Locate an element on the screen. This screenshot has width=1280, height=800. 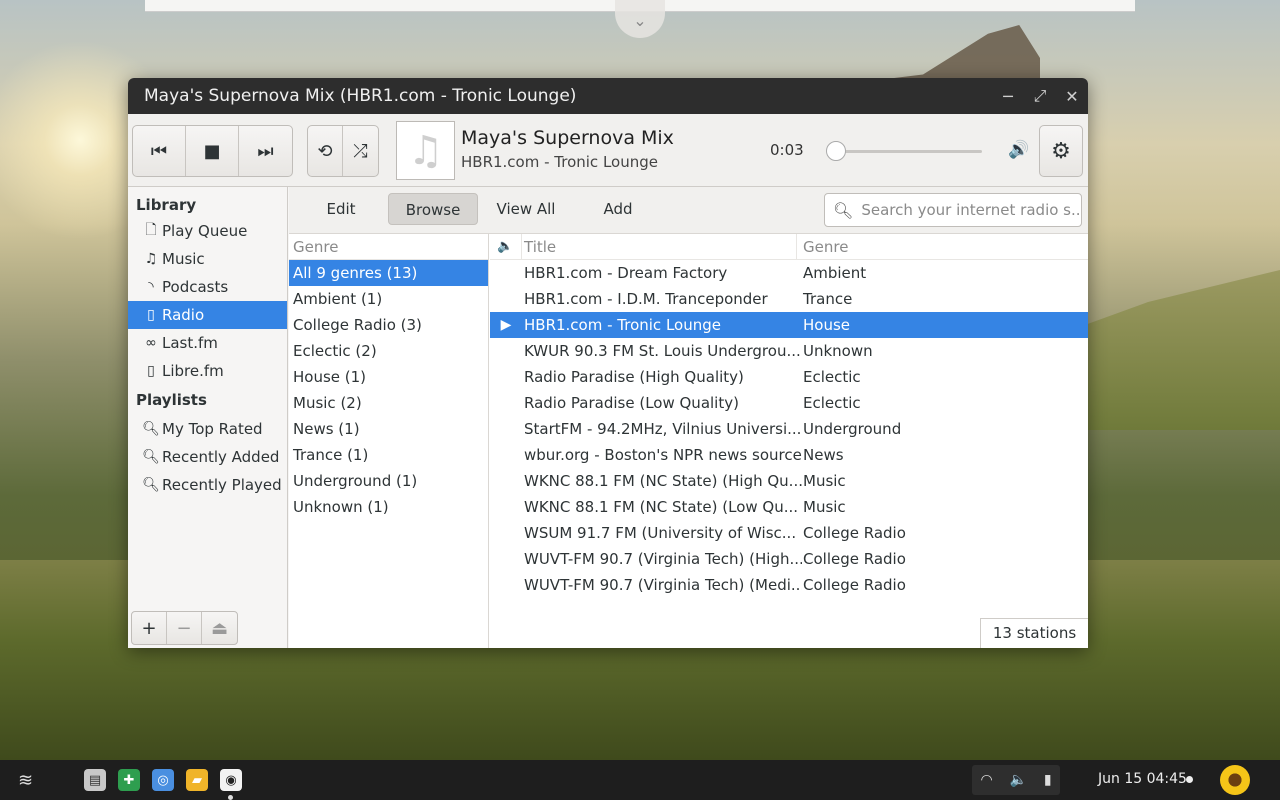
genre-item: Underground (1) is located at coordinates (388, 481).